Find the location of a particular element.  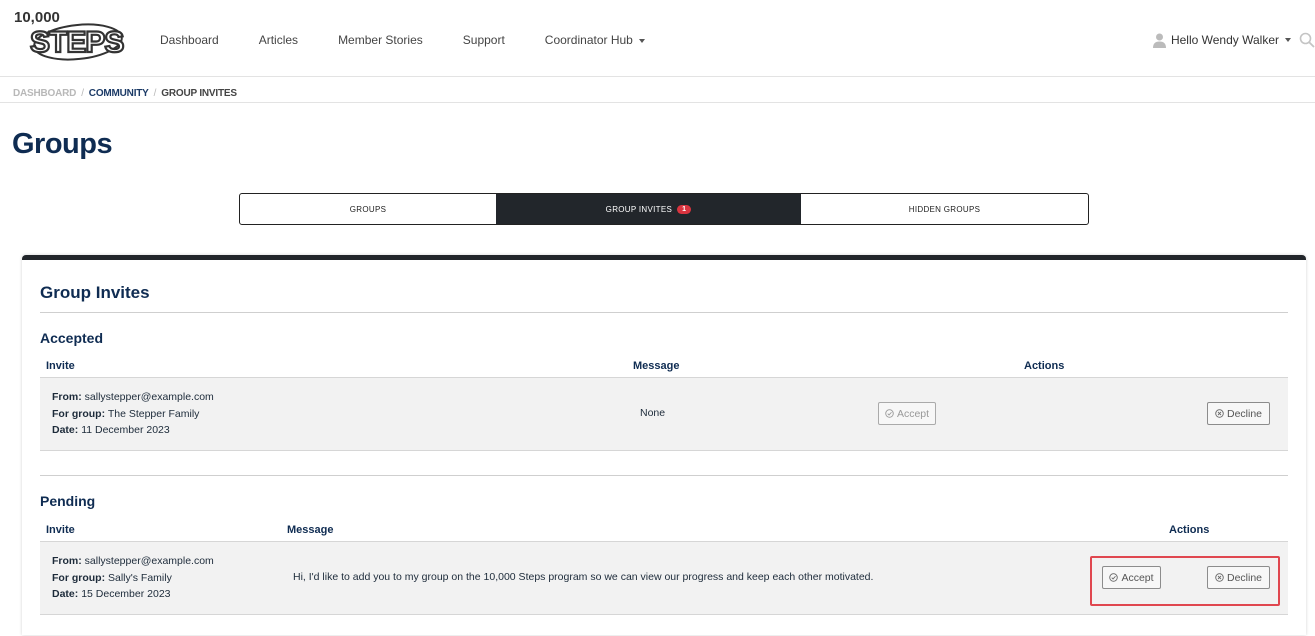

tab-groups: GROUPS is located at coordinates (368, 209).